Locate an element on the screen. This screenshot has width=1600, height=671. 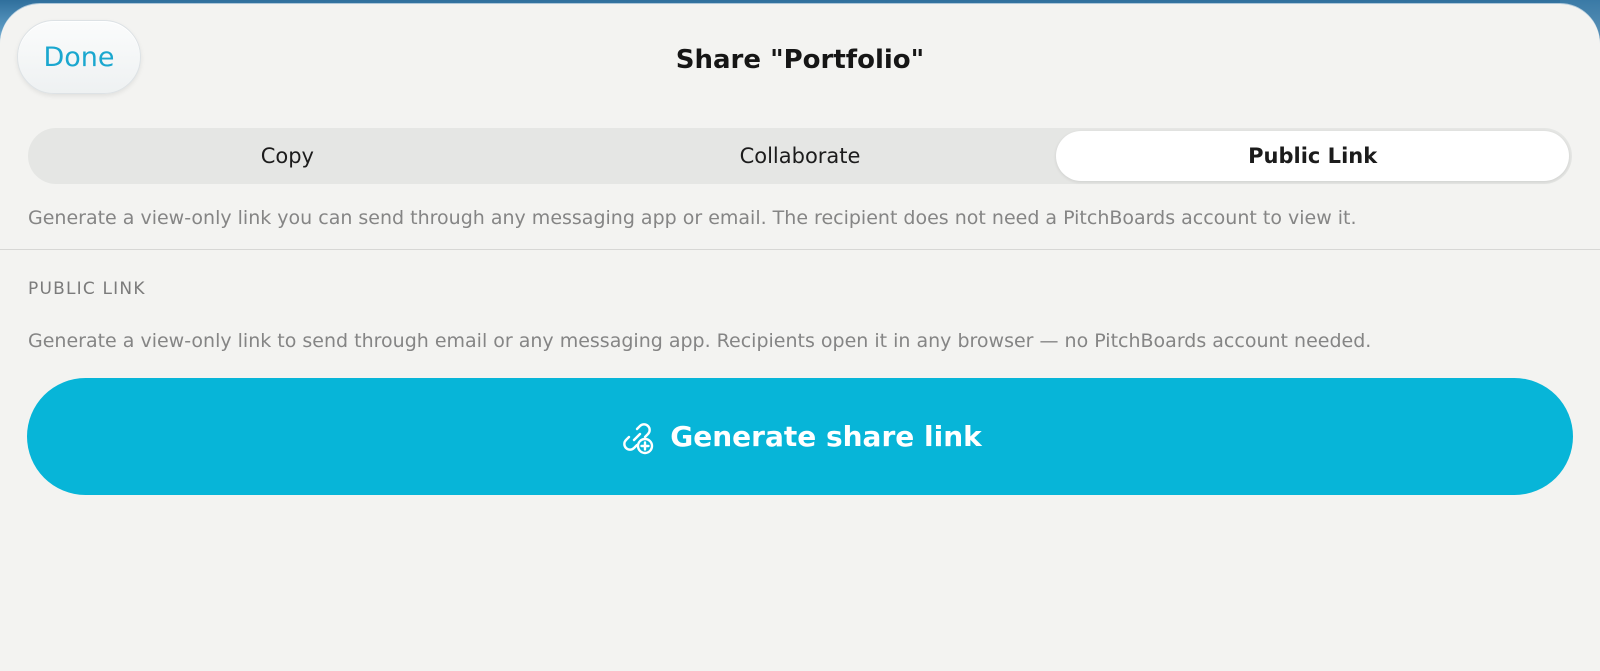
public-link-section-title: PUBLIC LINK is located at coordinates (87, 289).